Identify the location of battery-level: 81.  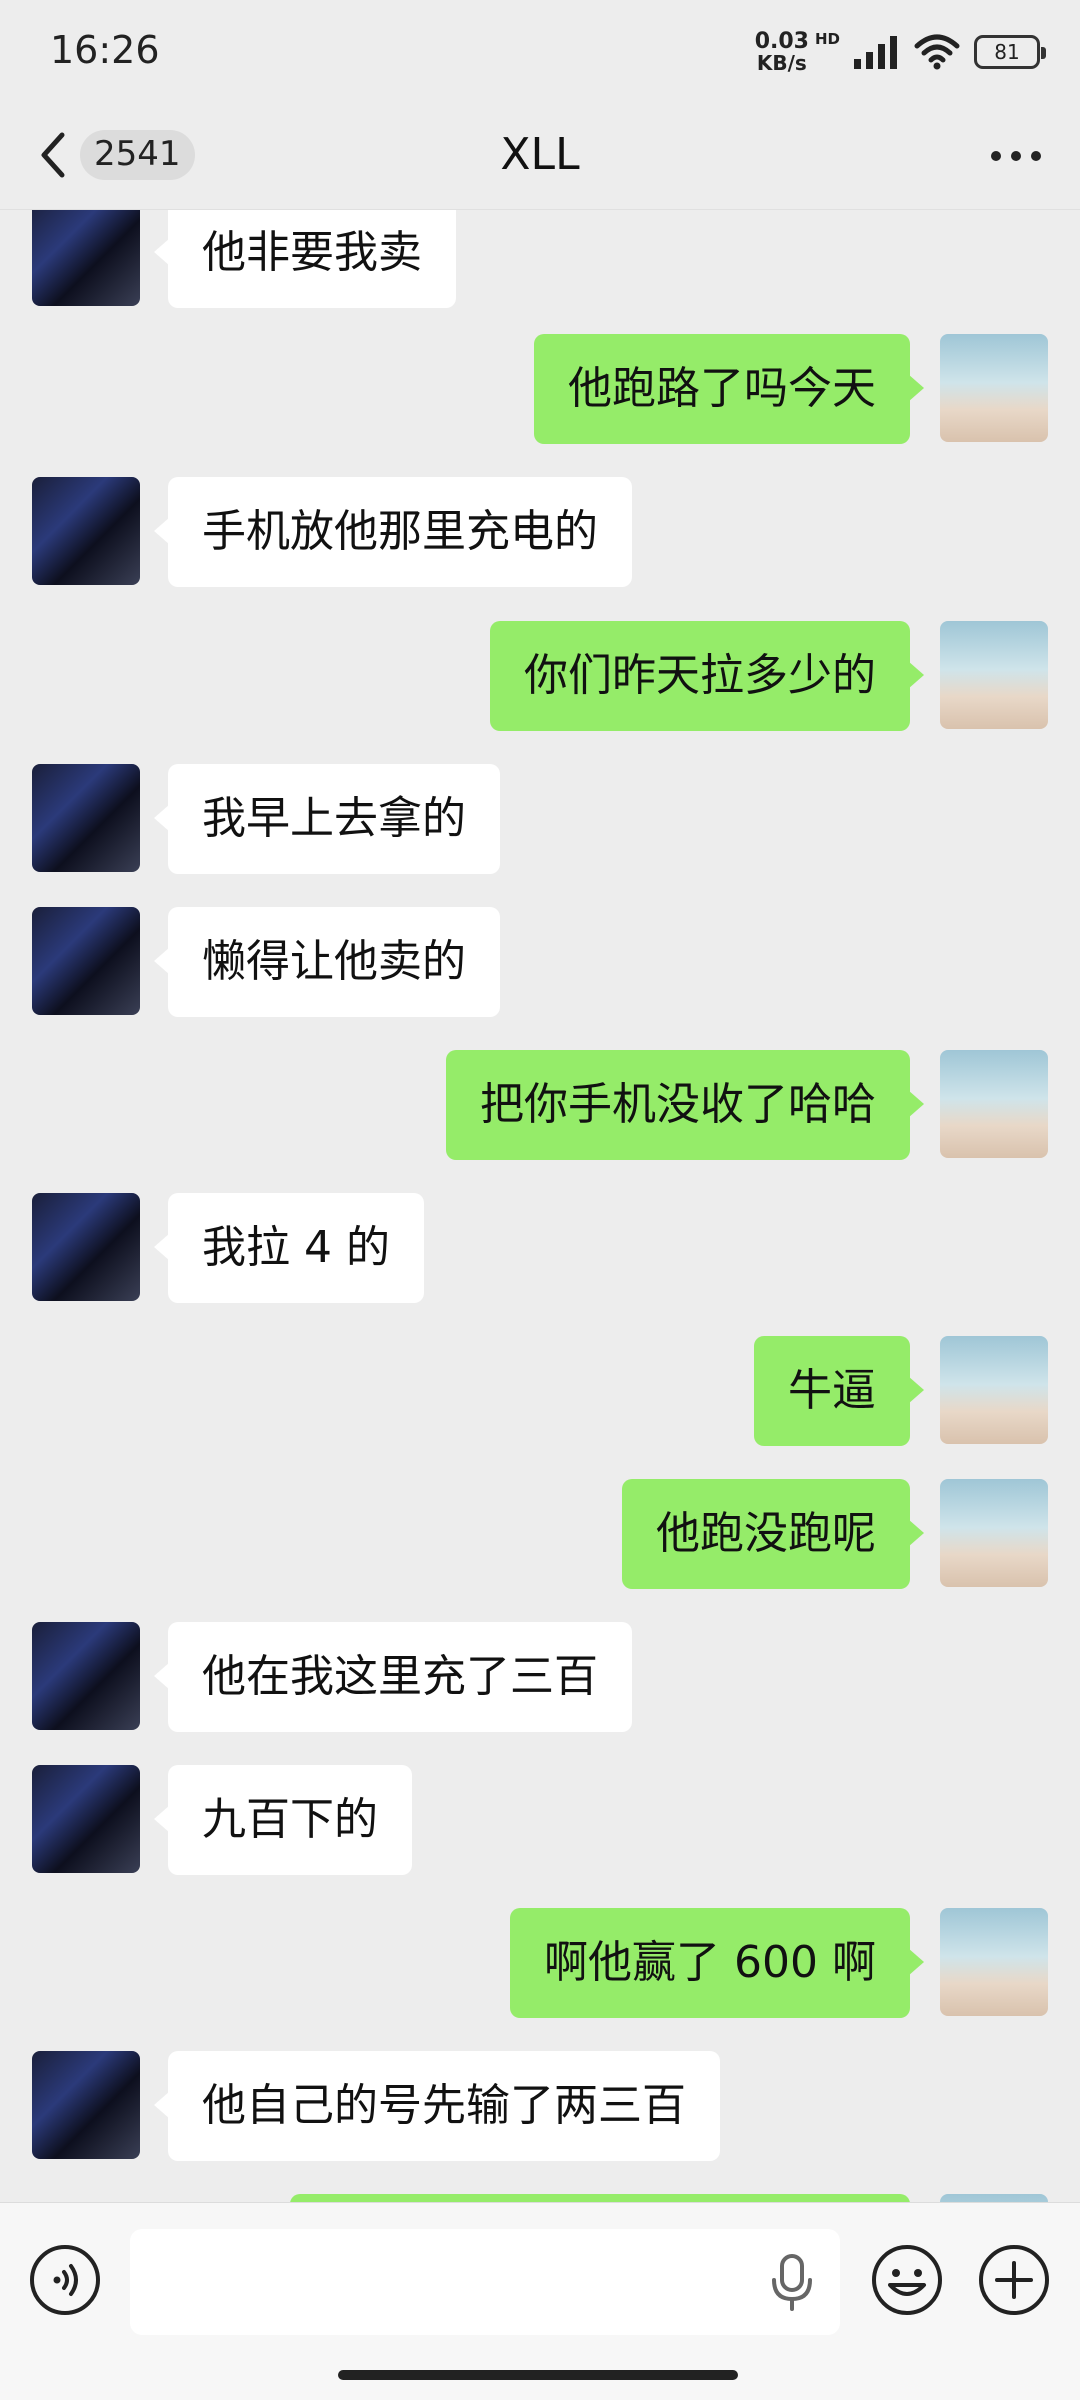
(1007, 52).